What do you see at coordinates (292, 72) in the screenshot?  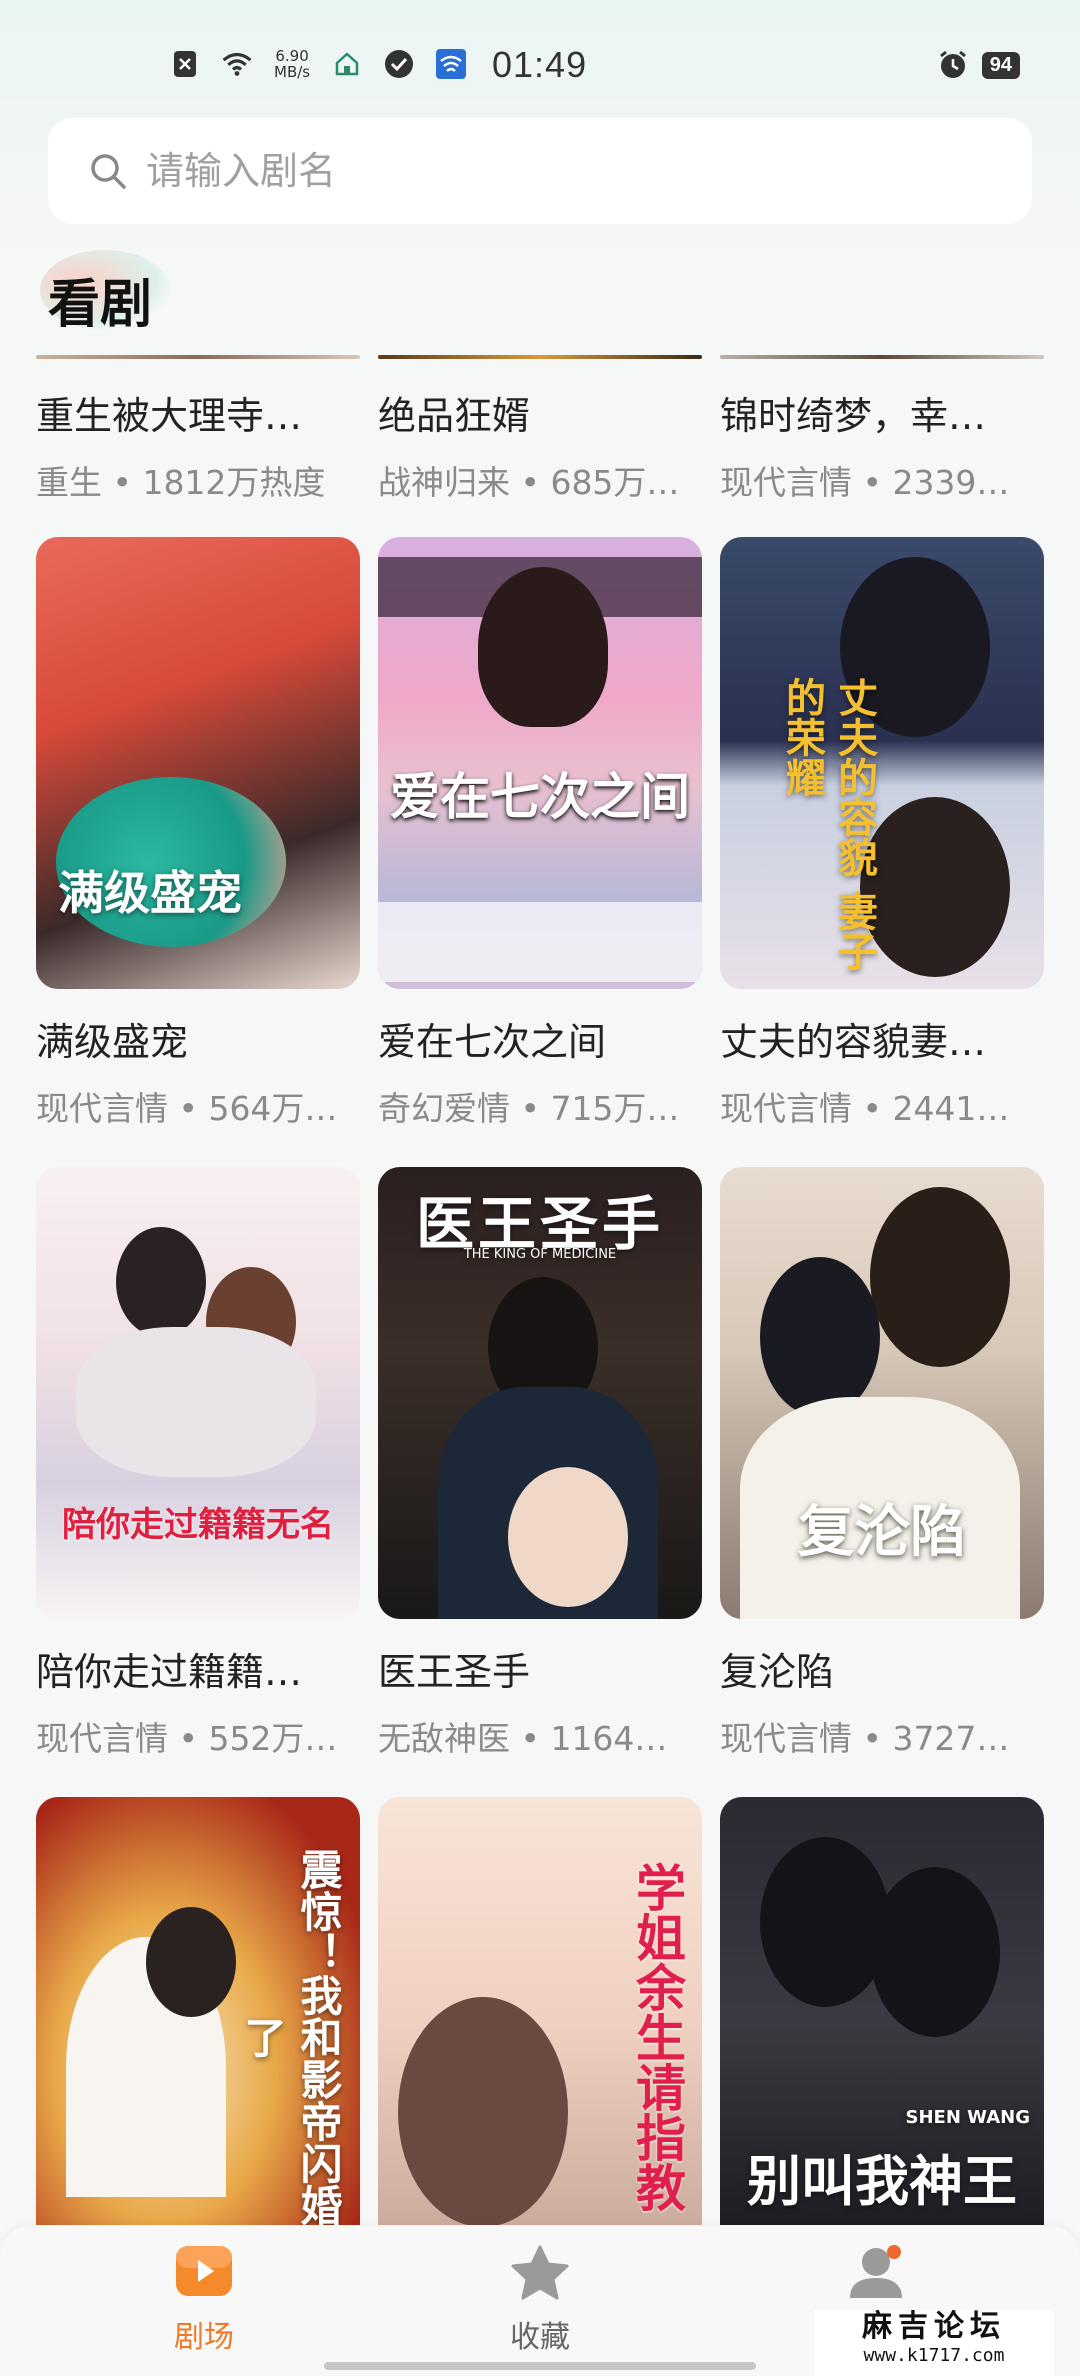 I see `speed-unit: MB/s` at bounding box center [292, 72].